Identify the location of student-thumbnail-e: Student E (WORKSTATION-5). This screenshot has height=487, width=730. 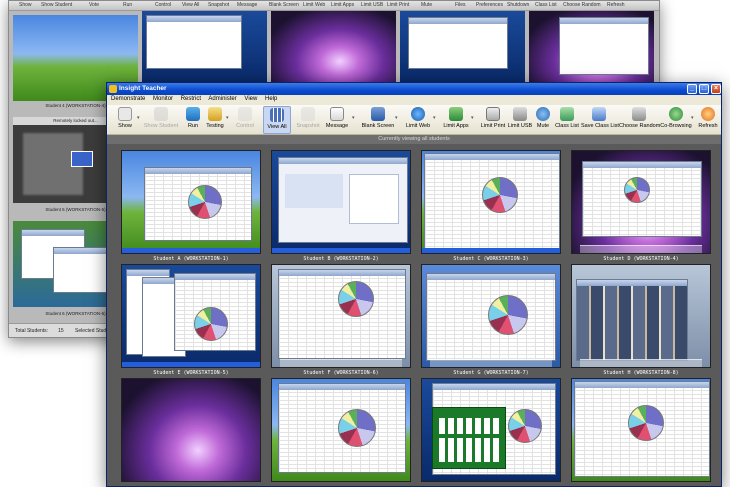
(191, 323).